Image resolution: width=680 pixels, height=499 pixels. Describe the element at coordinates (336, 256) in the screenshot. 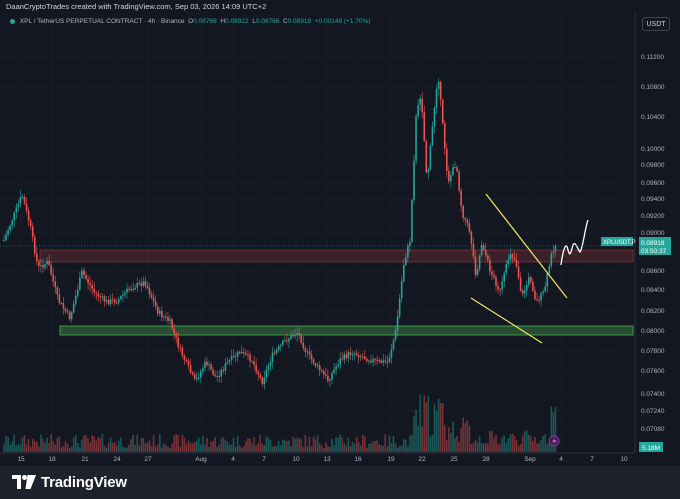

I see `resistance-zone` at that location.